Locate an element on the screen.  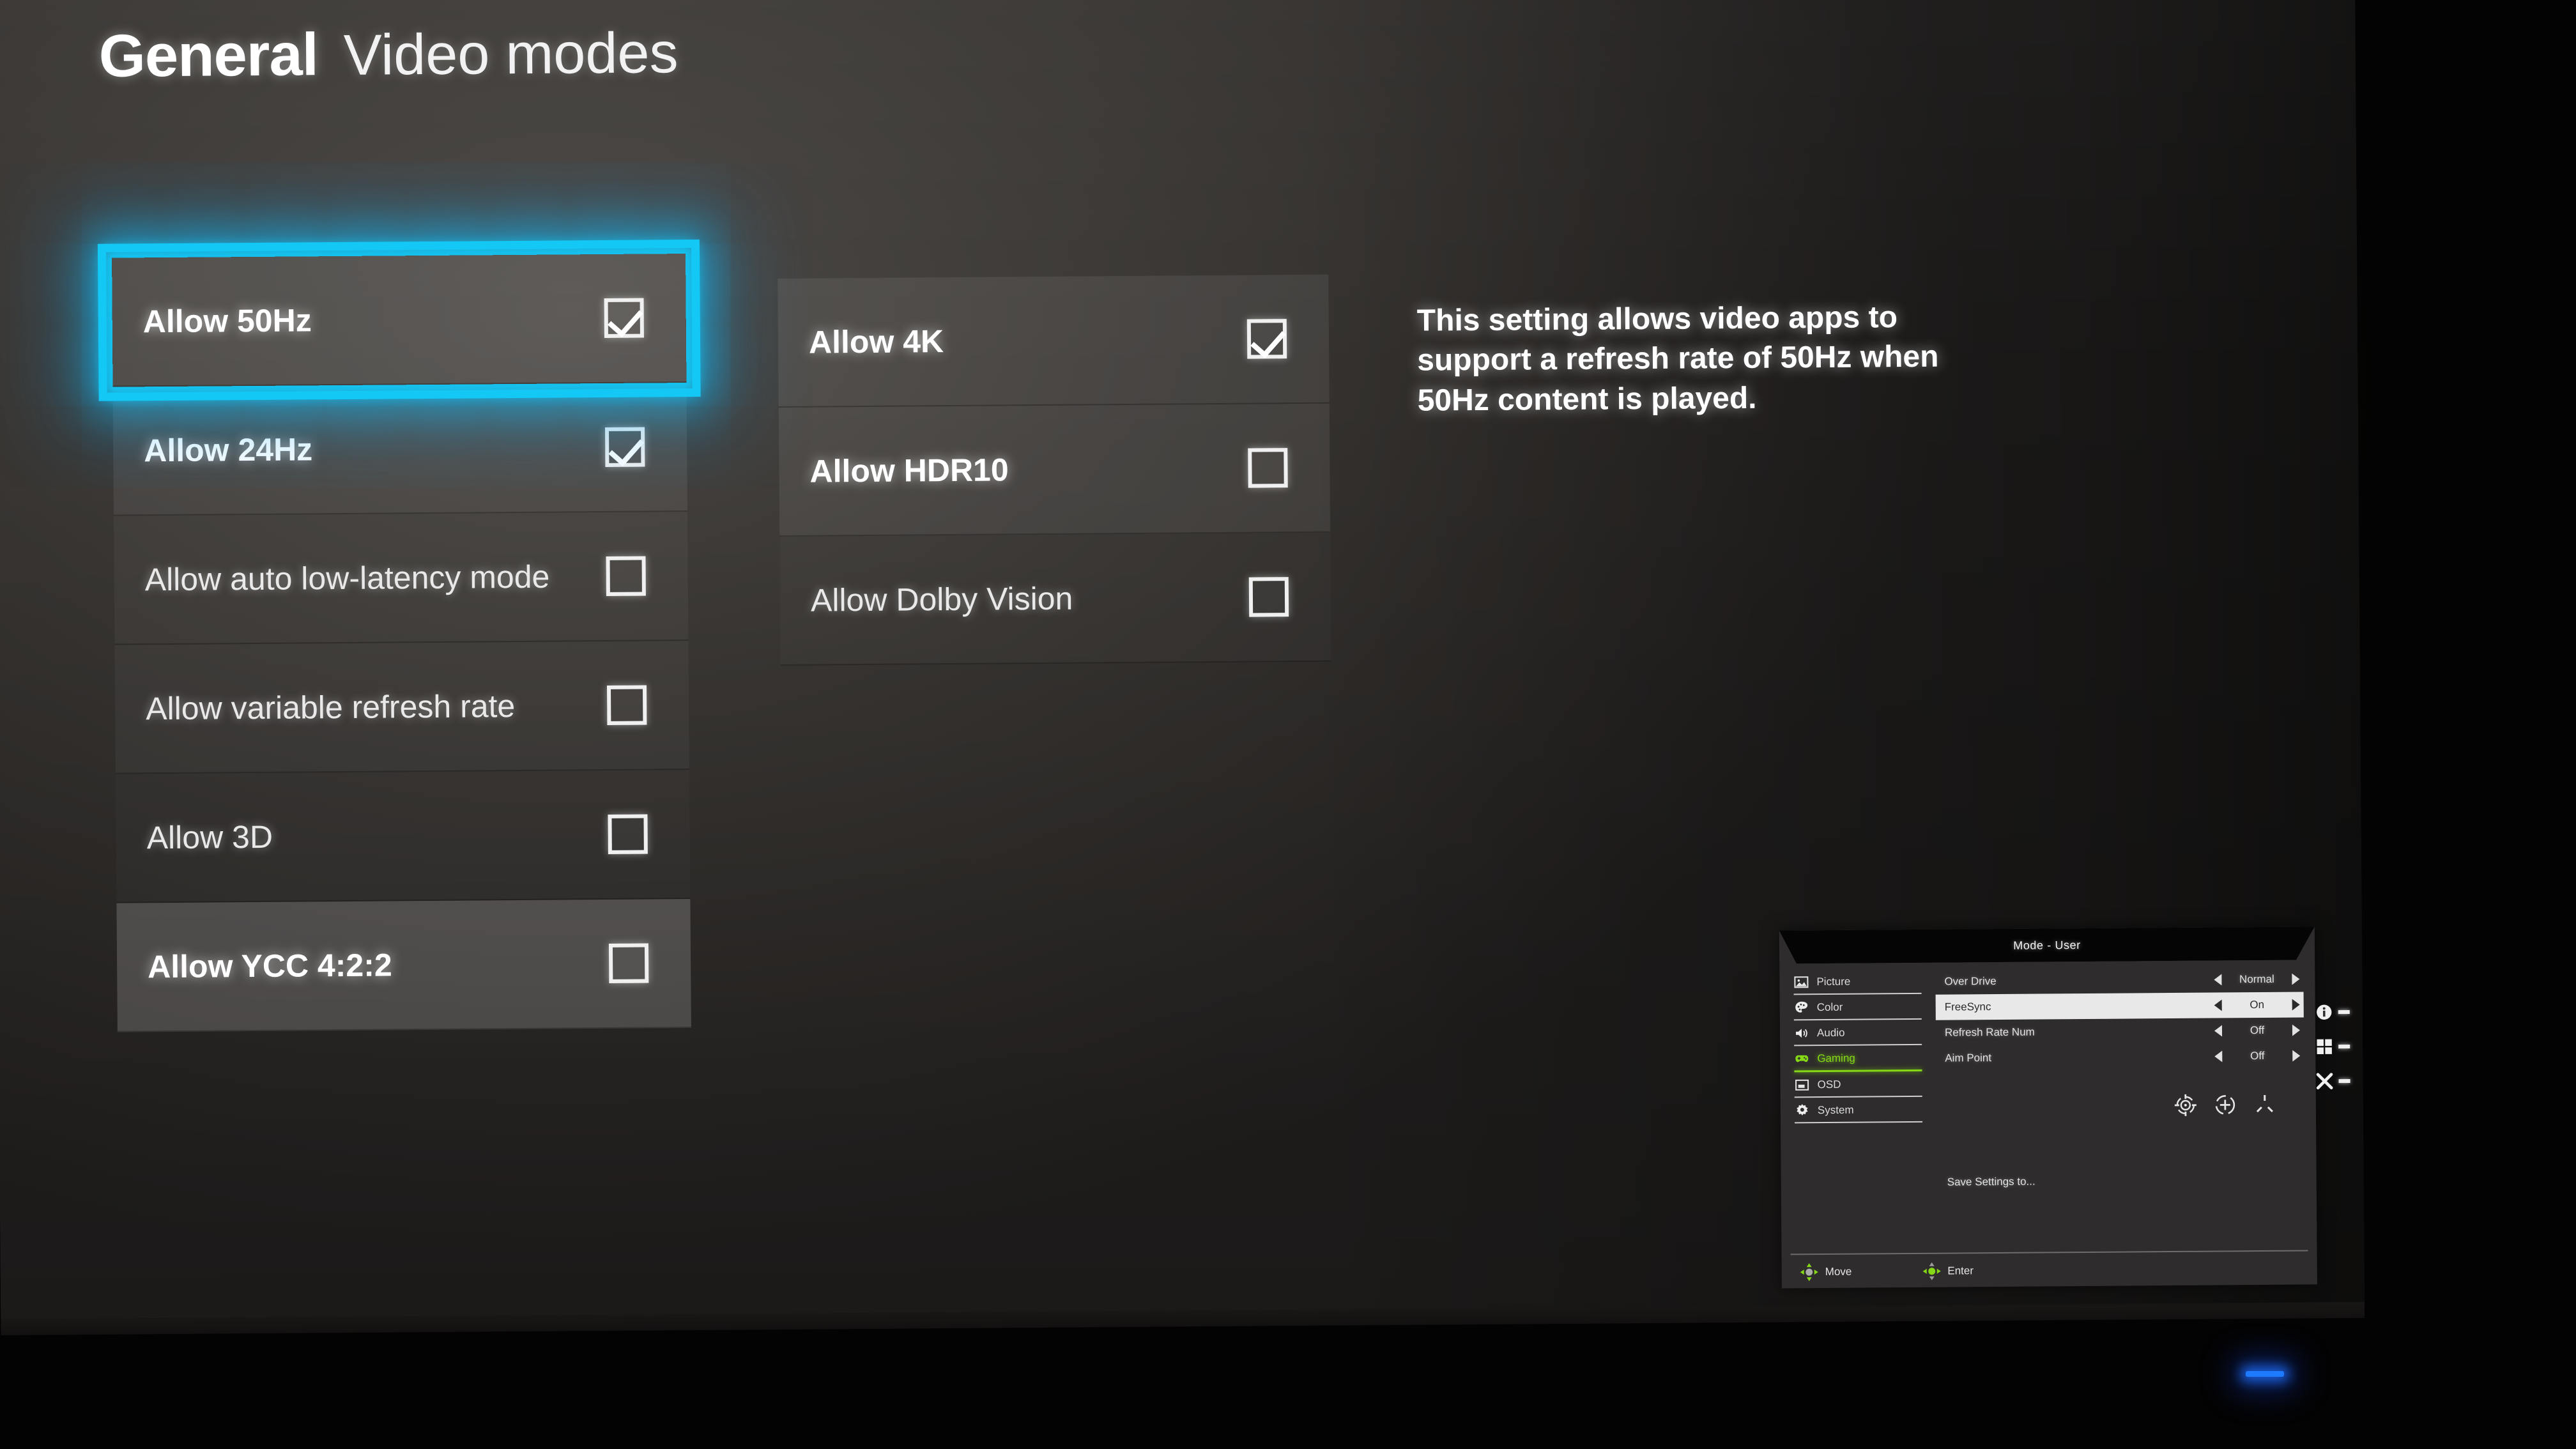
checkbox-allow-4k is located at coordinates (1266, 339).